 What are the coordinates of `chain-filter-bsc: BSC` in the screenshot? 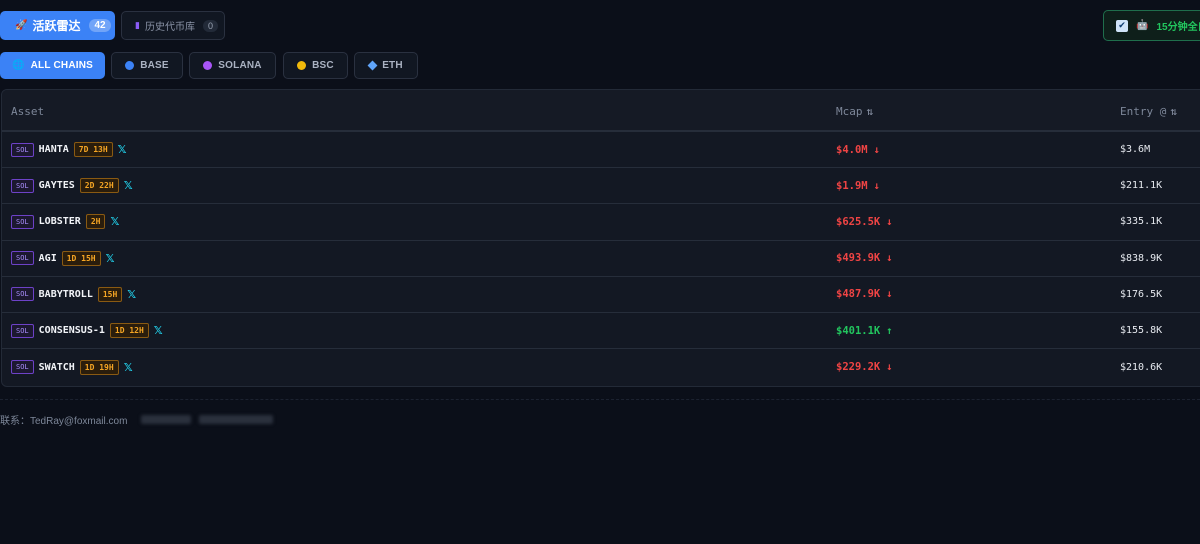 It's located at (315, 65).